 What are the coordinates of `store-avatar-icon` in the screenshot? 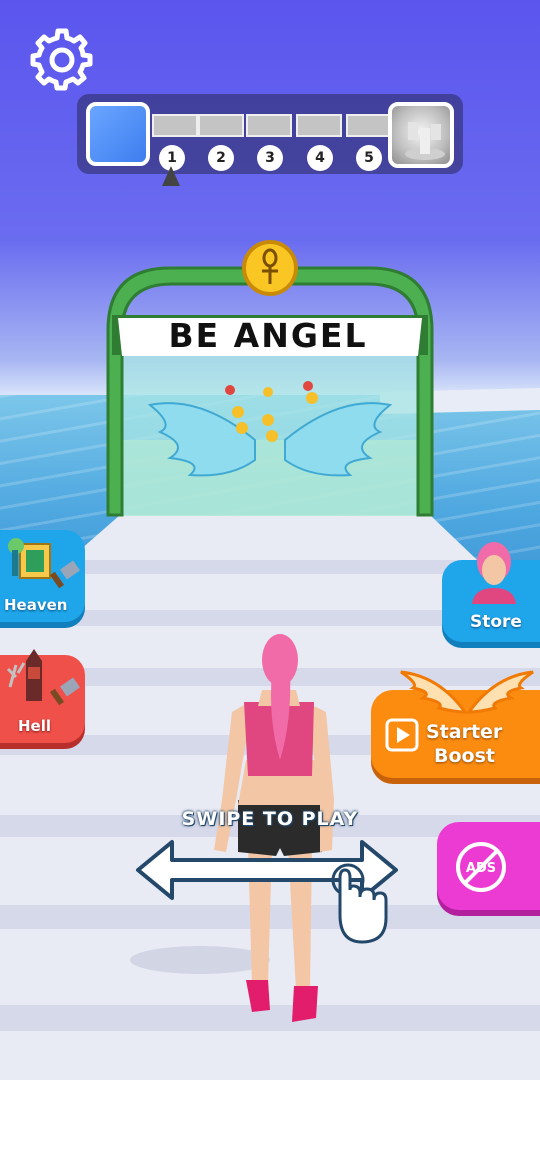 It's located at (494, 573).